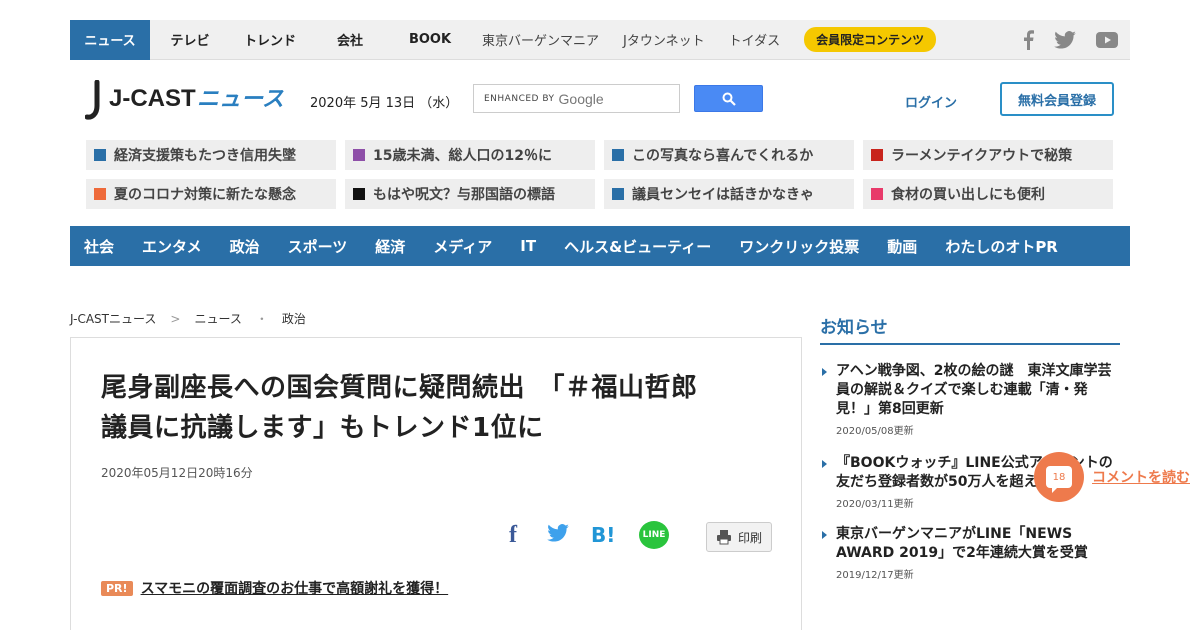 The image size is (1200, 630). What do you see at coordinates (240, 99) in the screenshot?
I see `logo-sub-text: ニュース` at bounding box center [240, 99].